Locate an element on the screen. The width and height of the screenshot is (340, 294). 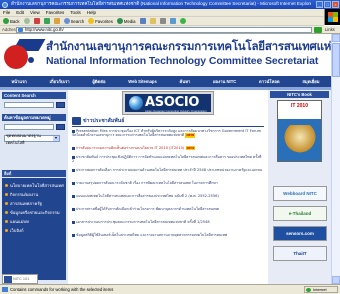
mail-button is located at coordinates (153, 21).